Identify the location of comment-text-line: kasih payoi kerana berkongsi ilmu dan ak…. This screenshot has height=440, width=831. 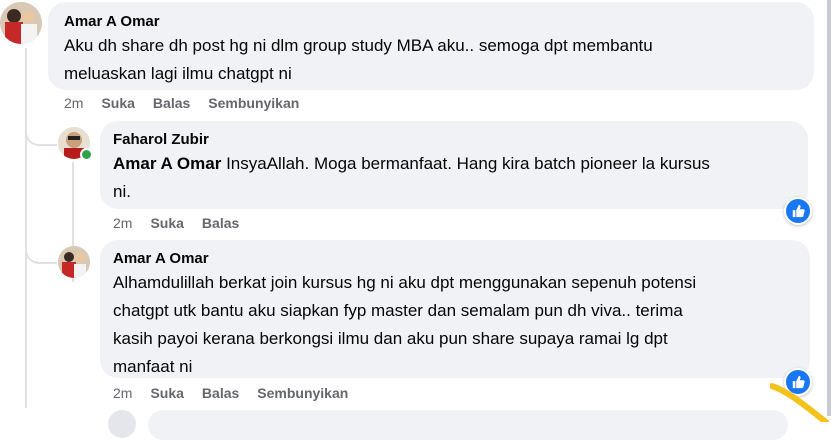
(390, 338).